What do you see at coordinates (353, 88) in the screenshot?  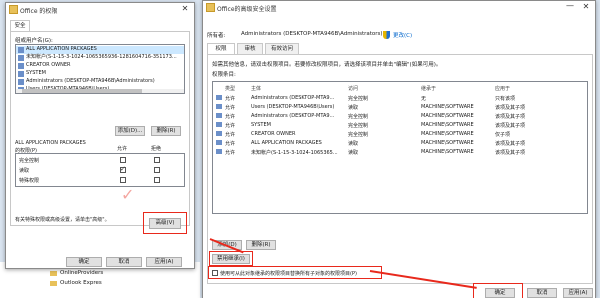 I see `column-header-access: 访问` at bounding box center [353, 88].